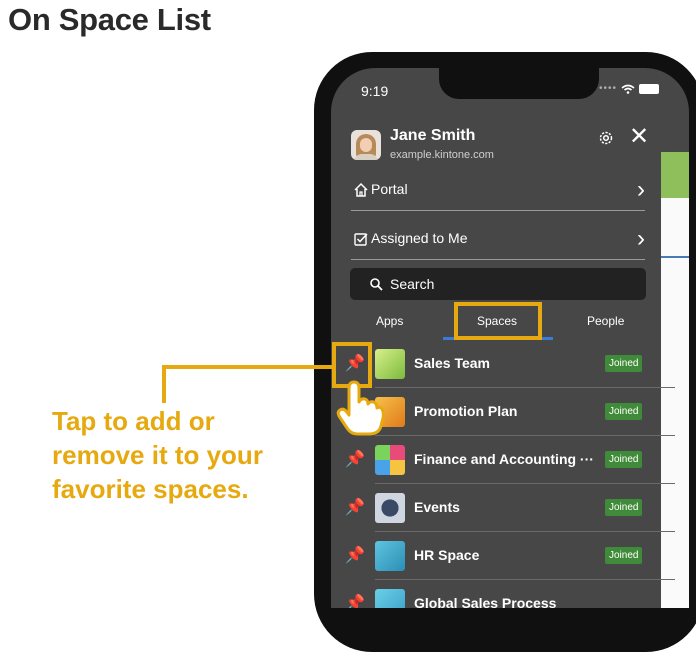 This screenshot has height=652, width=696. Describe the element at coordinates (389, 321) in the screenshot. I see `tab-apps: Apps` at that location.